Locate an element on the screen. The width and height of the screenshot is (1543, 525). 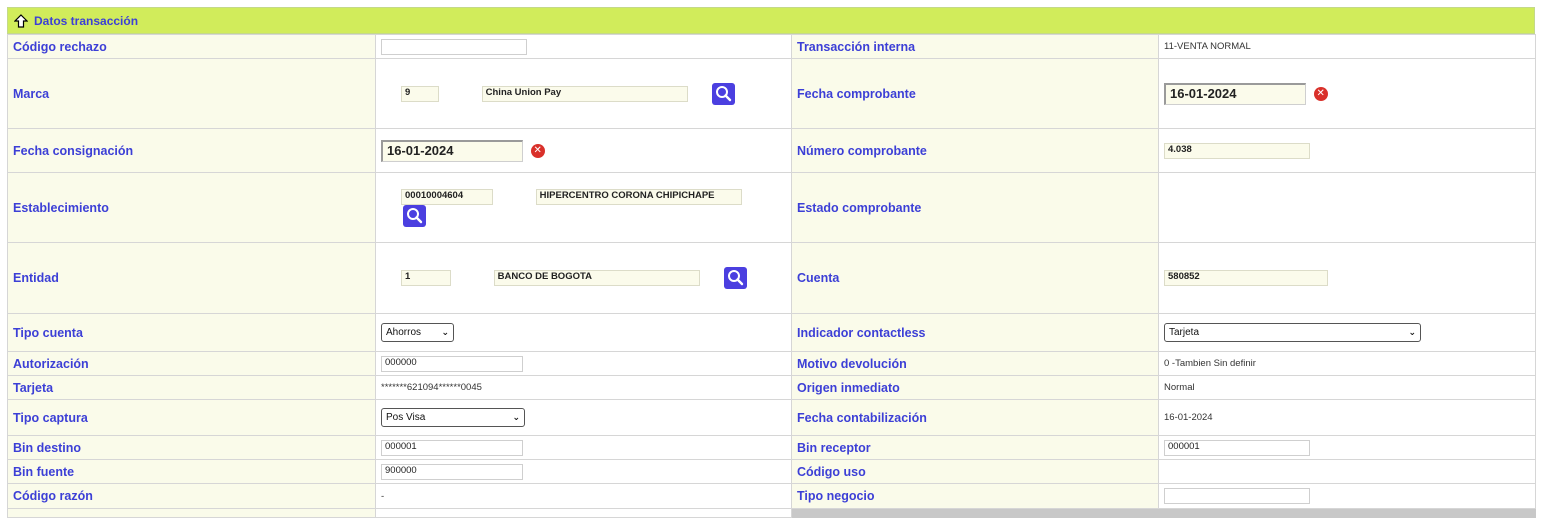
fecha-contabilizacion-value: 16-01-2024 is located at coordinates (1188, 417).